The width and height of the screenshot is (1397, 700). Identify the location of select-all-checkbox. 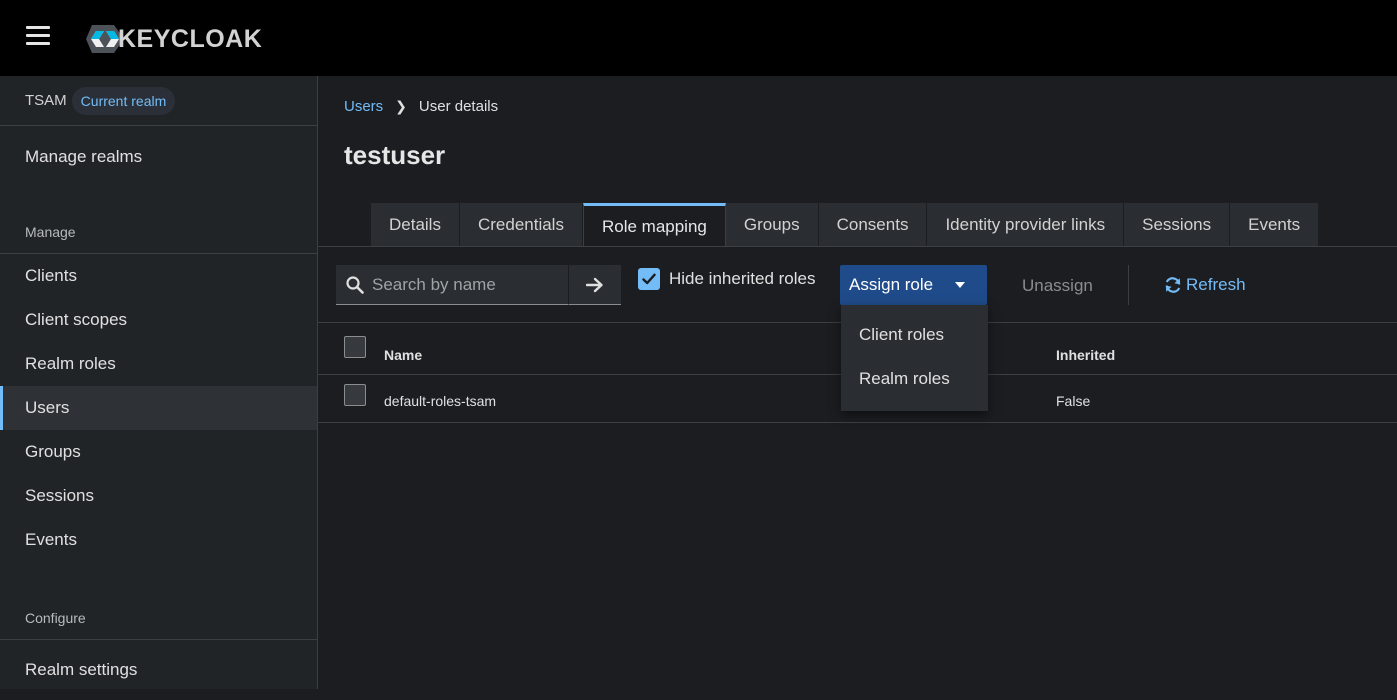
(355, 347).